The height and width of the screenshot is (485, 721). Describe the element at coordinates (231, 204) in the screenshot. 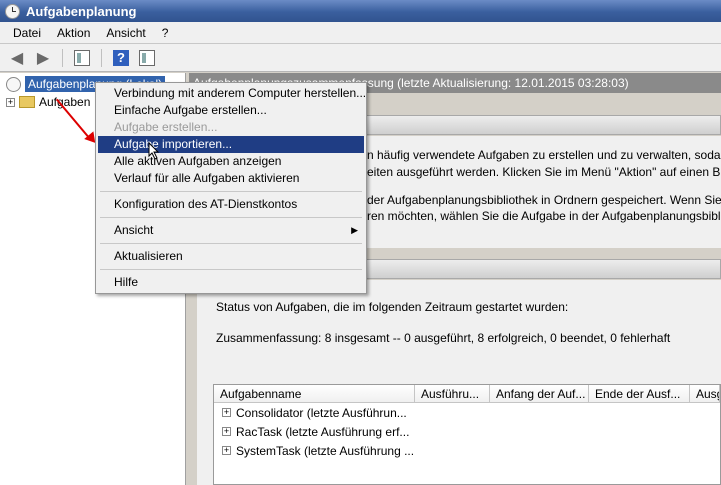

I see `menu-item-at-config: Konfiguration des AT-Dienstkontos` at that location.